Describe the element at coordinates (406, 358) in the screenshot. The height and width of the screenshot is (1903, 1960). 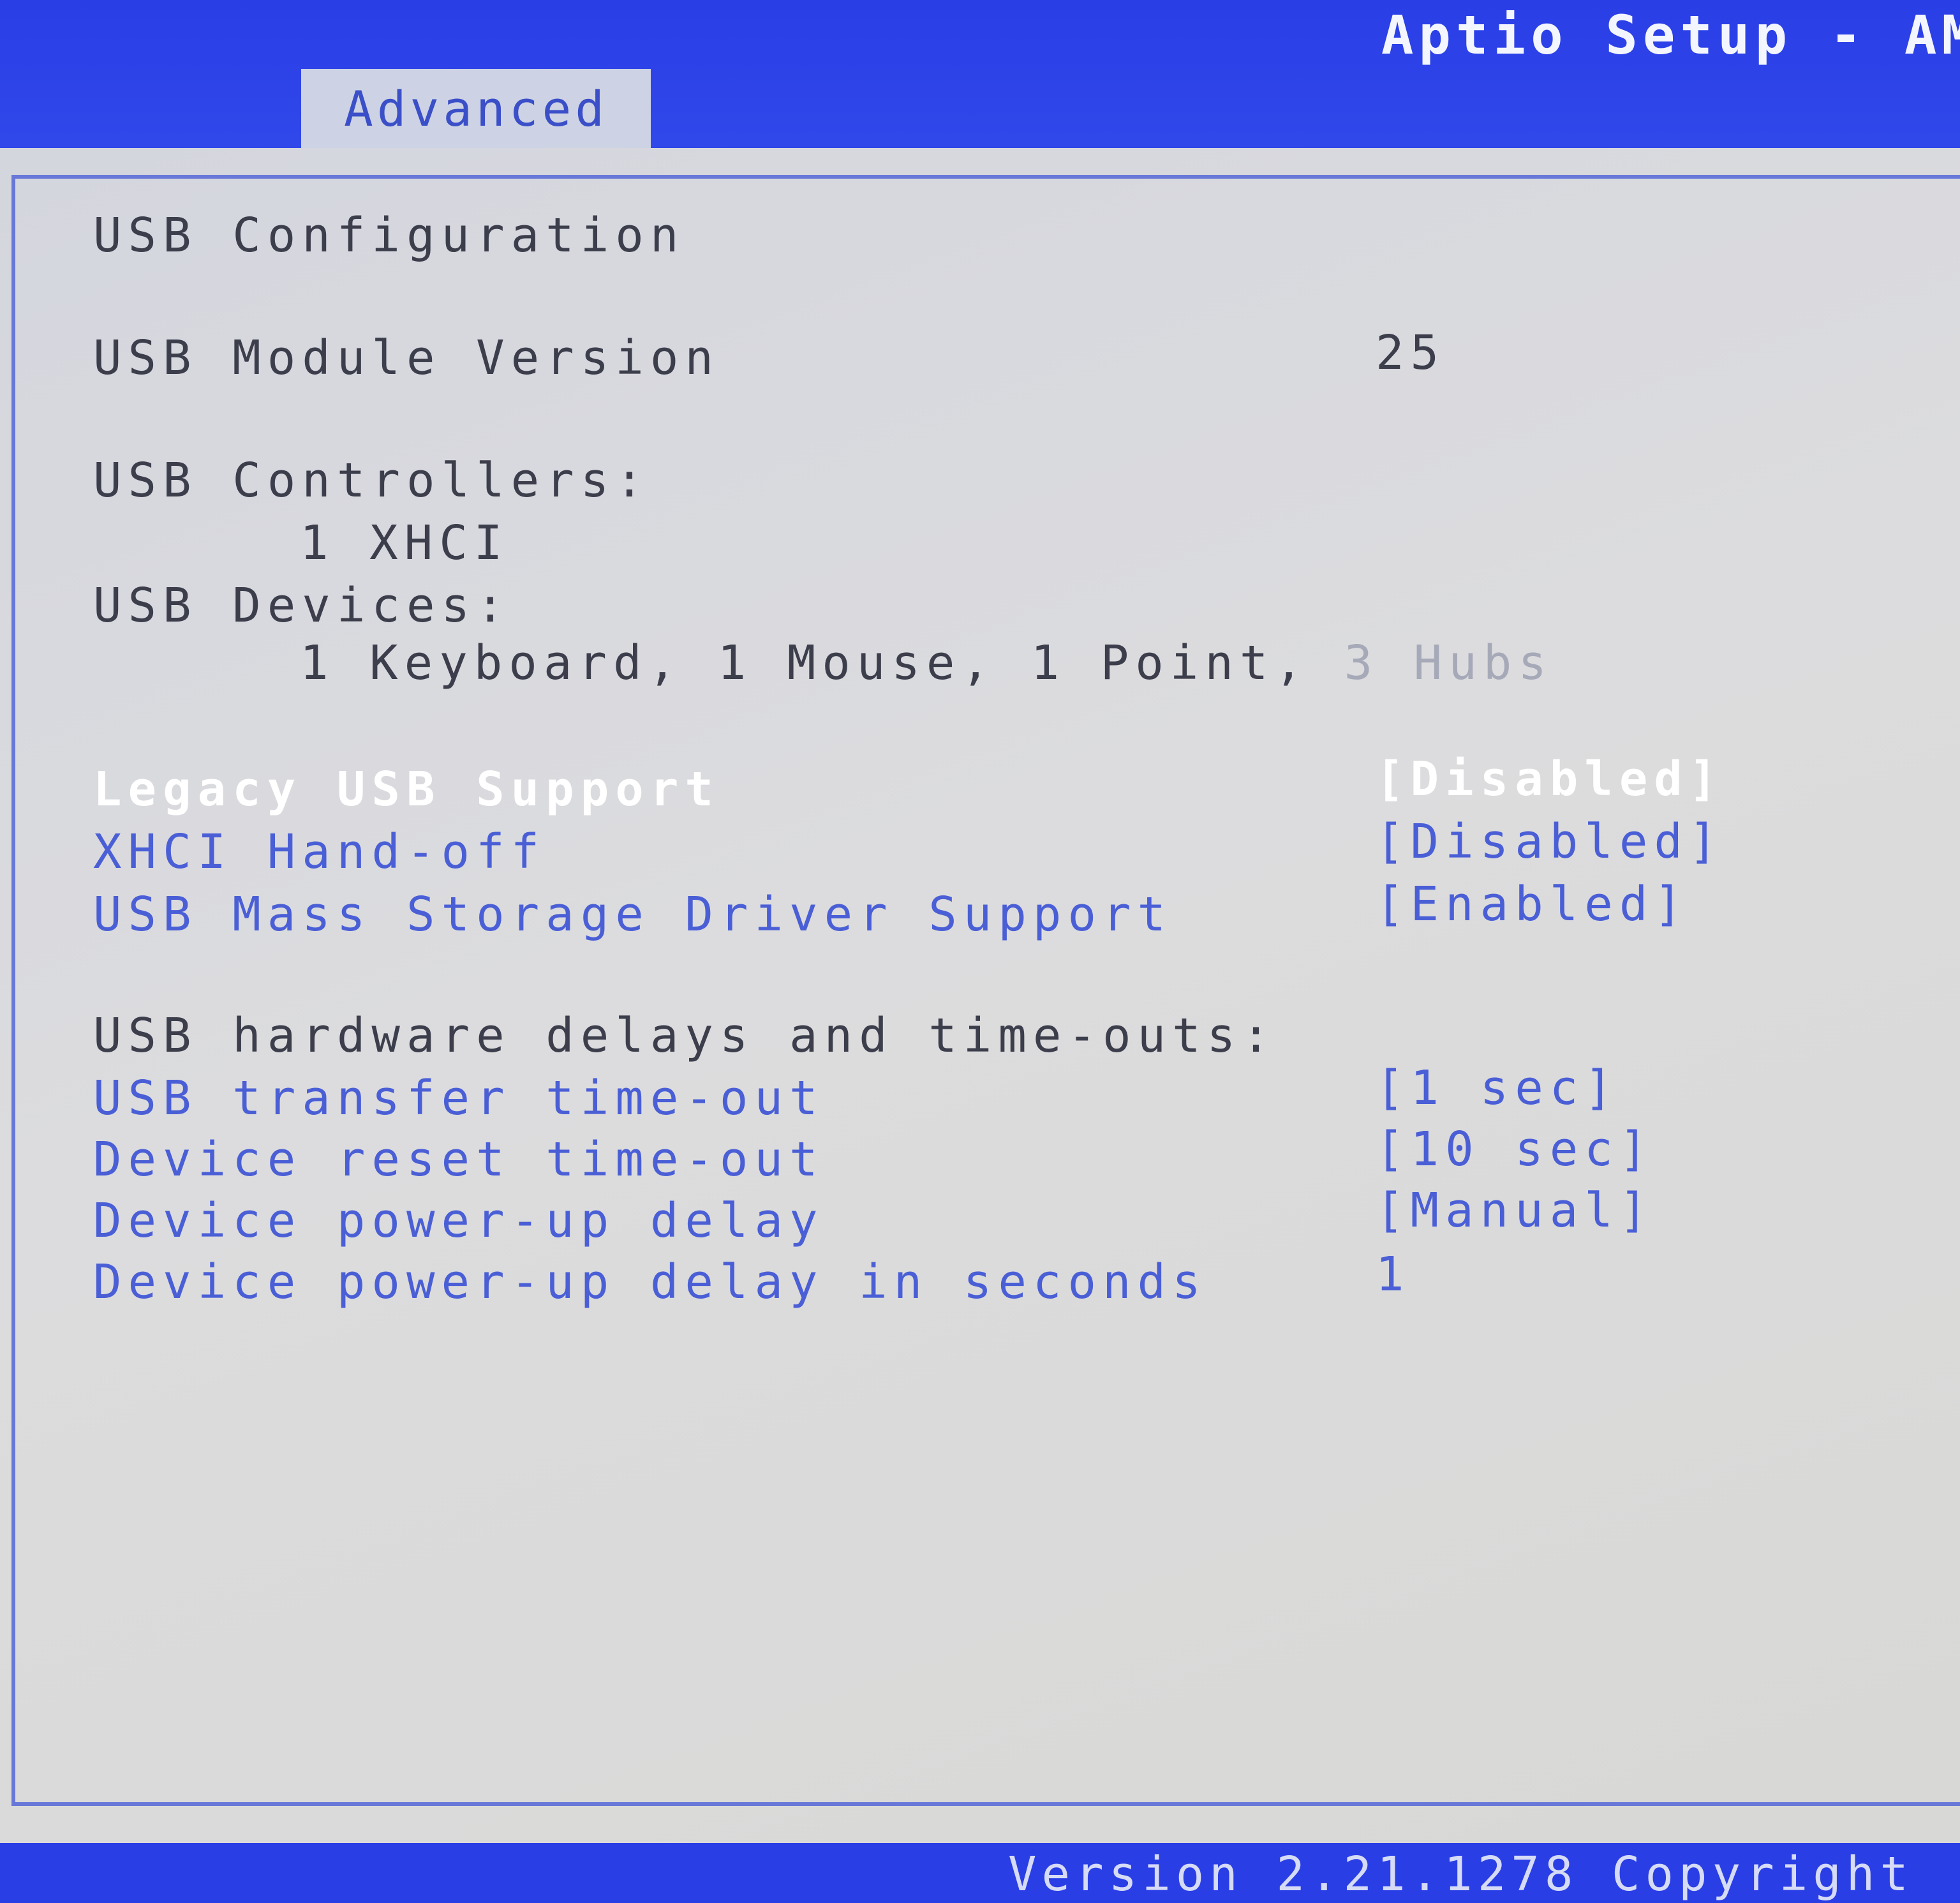
I see `module-version-label: USB Module Version` at that location.